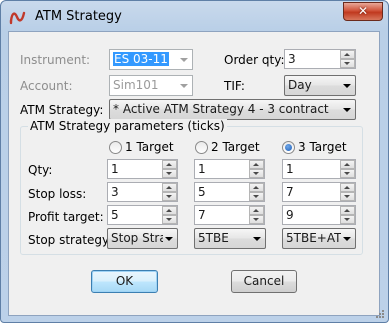 The image size is (389, 323). I want to click on title-bar: ATM Strategy ✕, so click(194, 16).